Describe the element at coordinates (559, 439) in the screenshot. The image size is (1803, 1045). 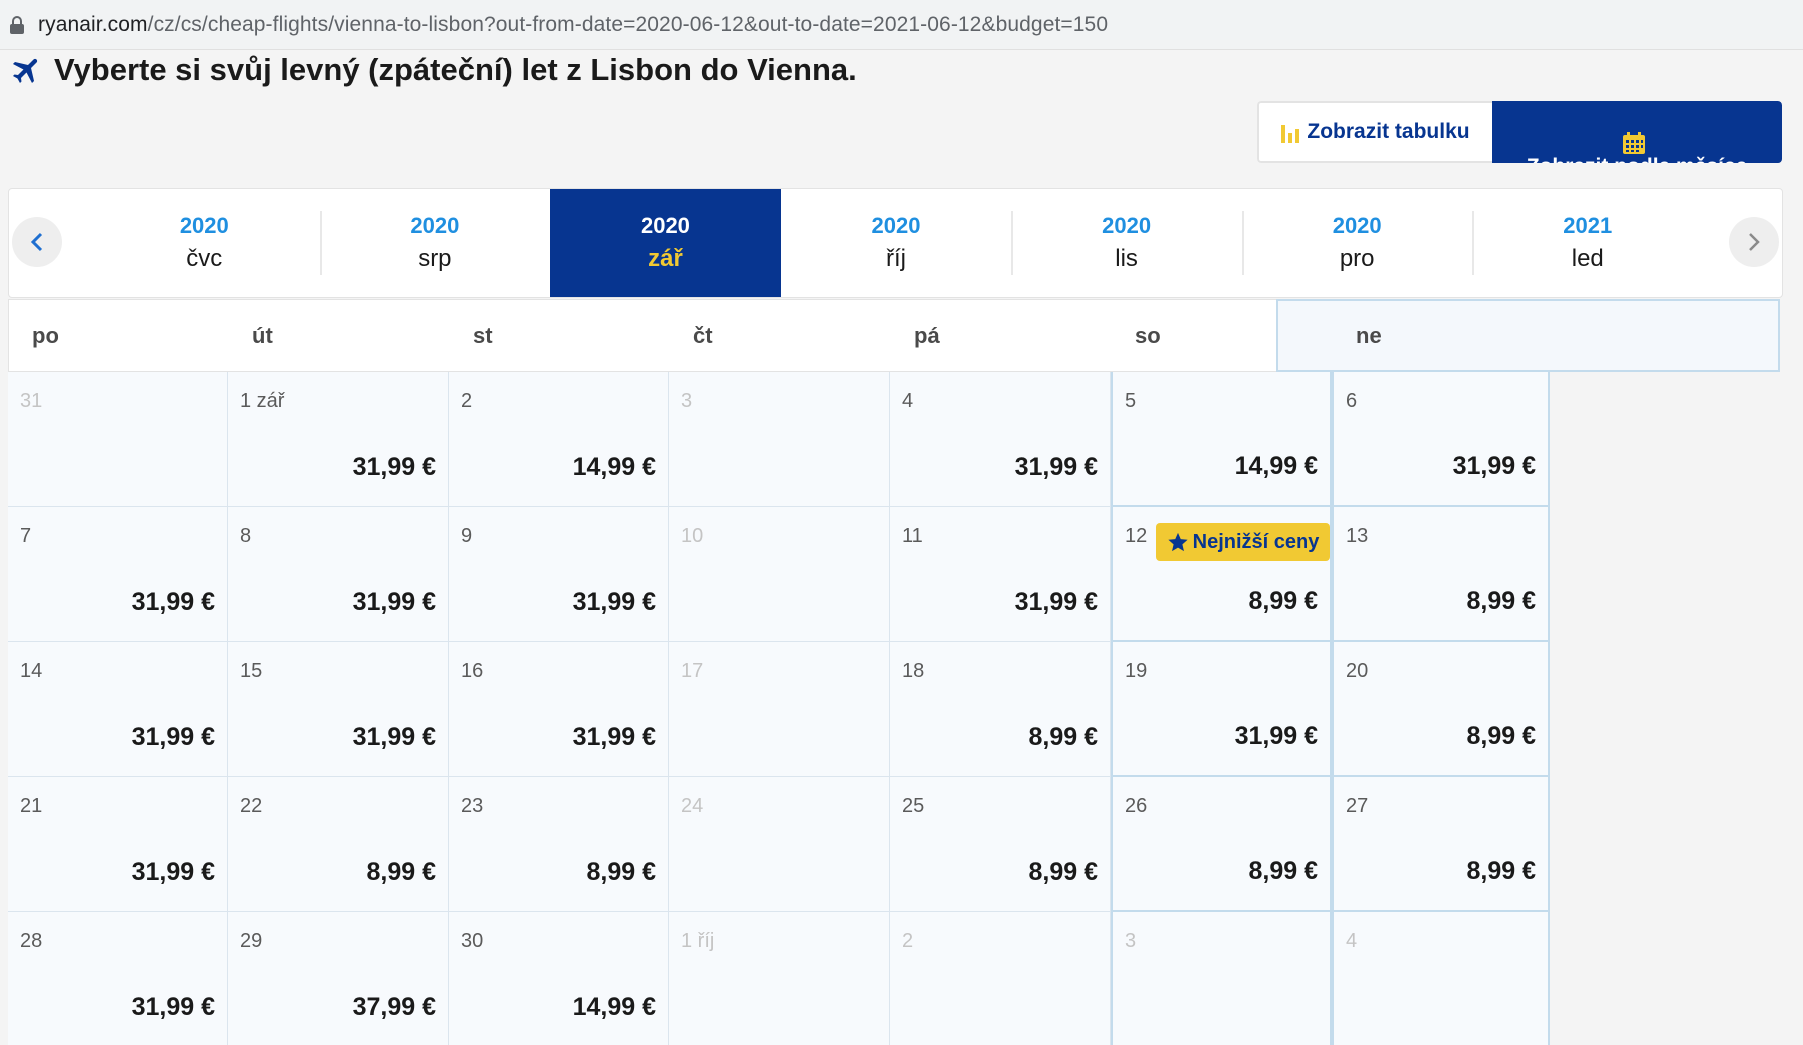
I see `calendar-day: 2 14,99 €` at that location.